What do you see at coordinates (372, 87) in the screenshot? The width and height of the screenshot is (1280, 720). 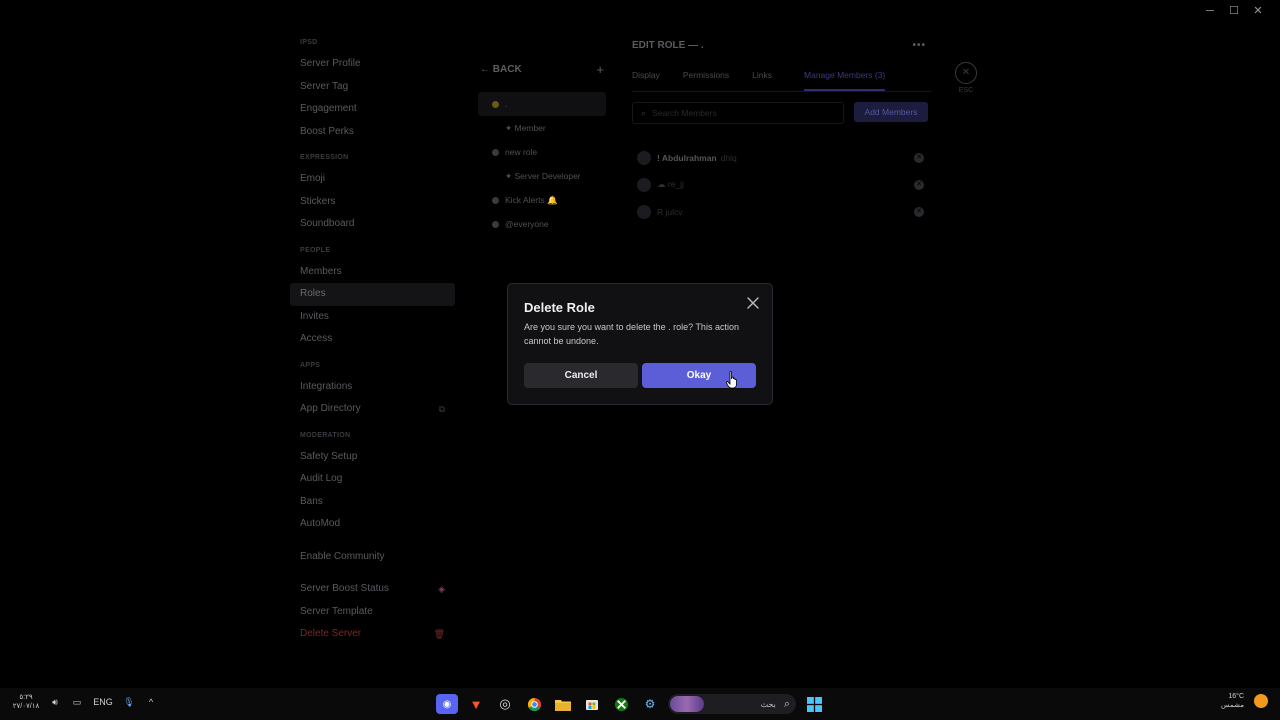 I see `sidebar-item-server-tag: Server Tag` at bounding box center [372, 87].